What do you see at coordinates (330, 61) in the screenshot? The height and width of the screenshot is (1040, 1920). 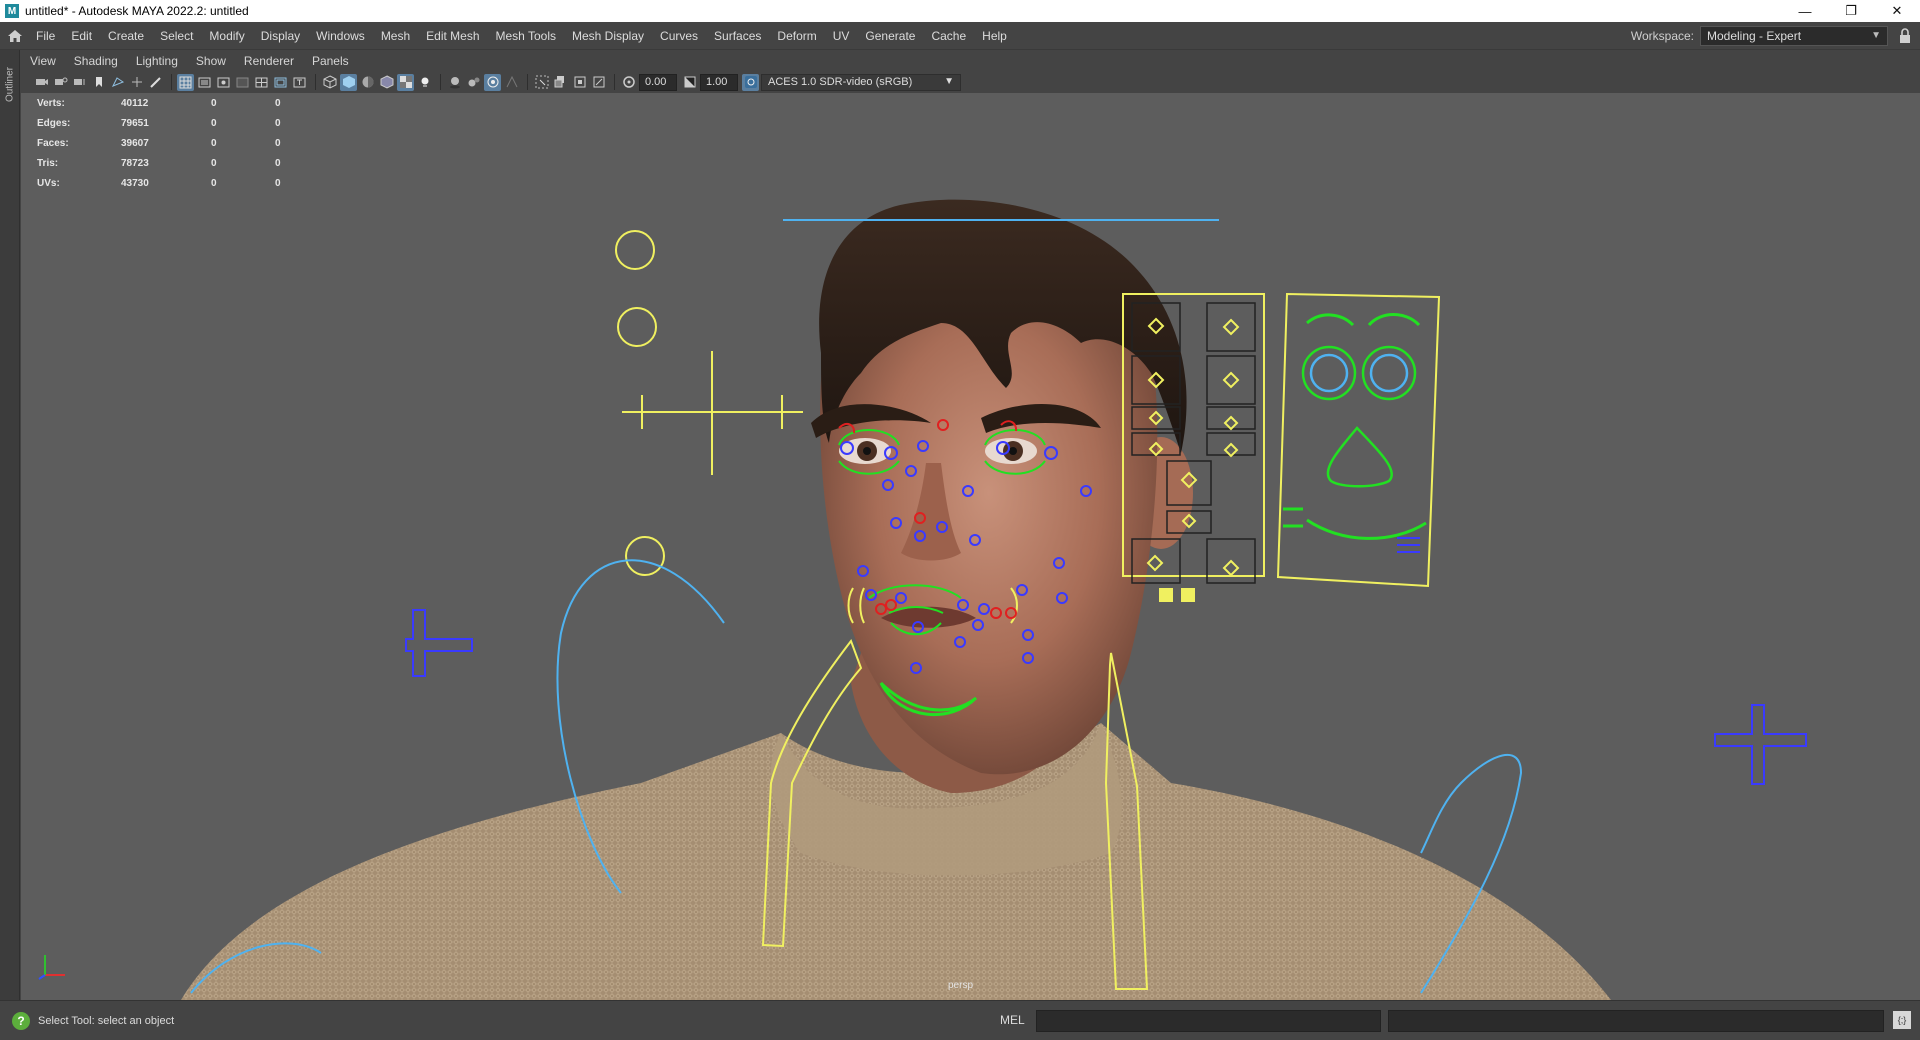 I see `panel-menu-panels: Panels` at bounding box center [330, 61].